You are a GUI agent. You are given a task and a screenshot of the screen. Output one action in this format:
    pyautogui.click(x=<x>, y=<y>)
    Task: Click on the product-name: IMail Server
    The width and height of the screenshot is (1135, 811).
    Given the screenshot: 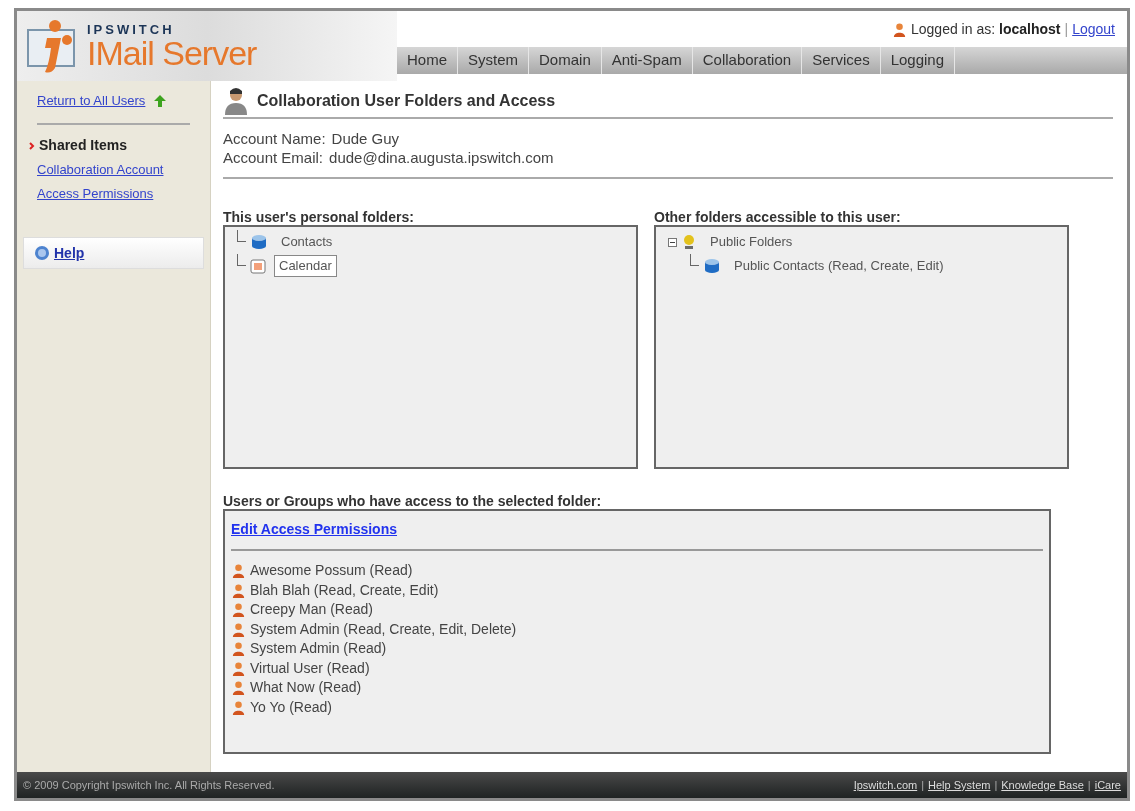 What is the action you would take?
    pyautogui.click(x=172, y=52)
    